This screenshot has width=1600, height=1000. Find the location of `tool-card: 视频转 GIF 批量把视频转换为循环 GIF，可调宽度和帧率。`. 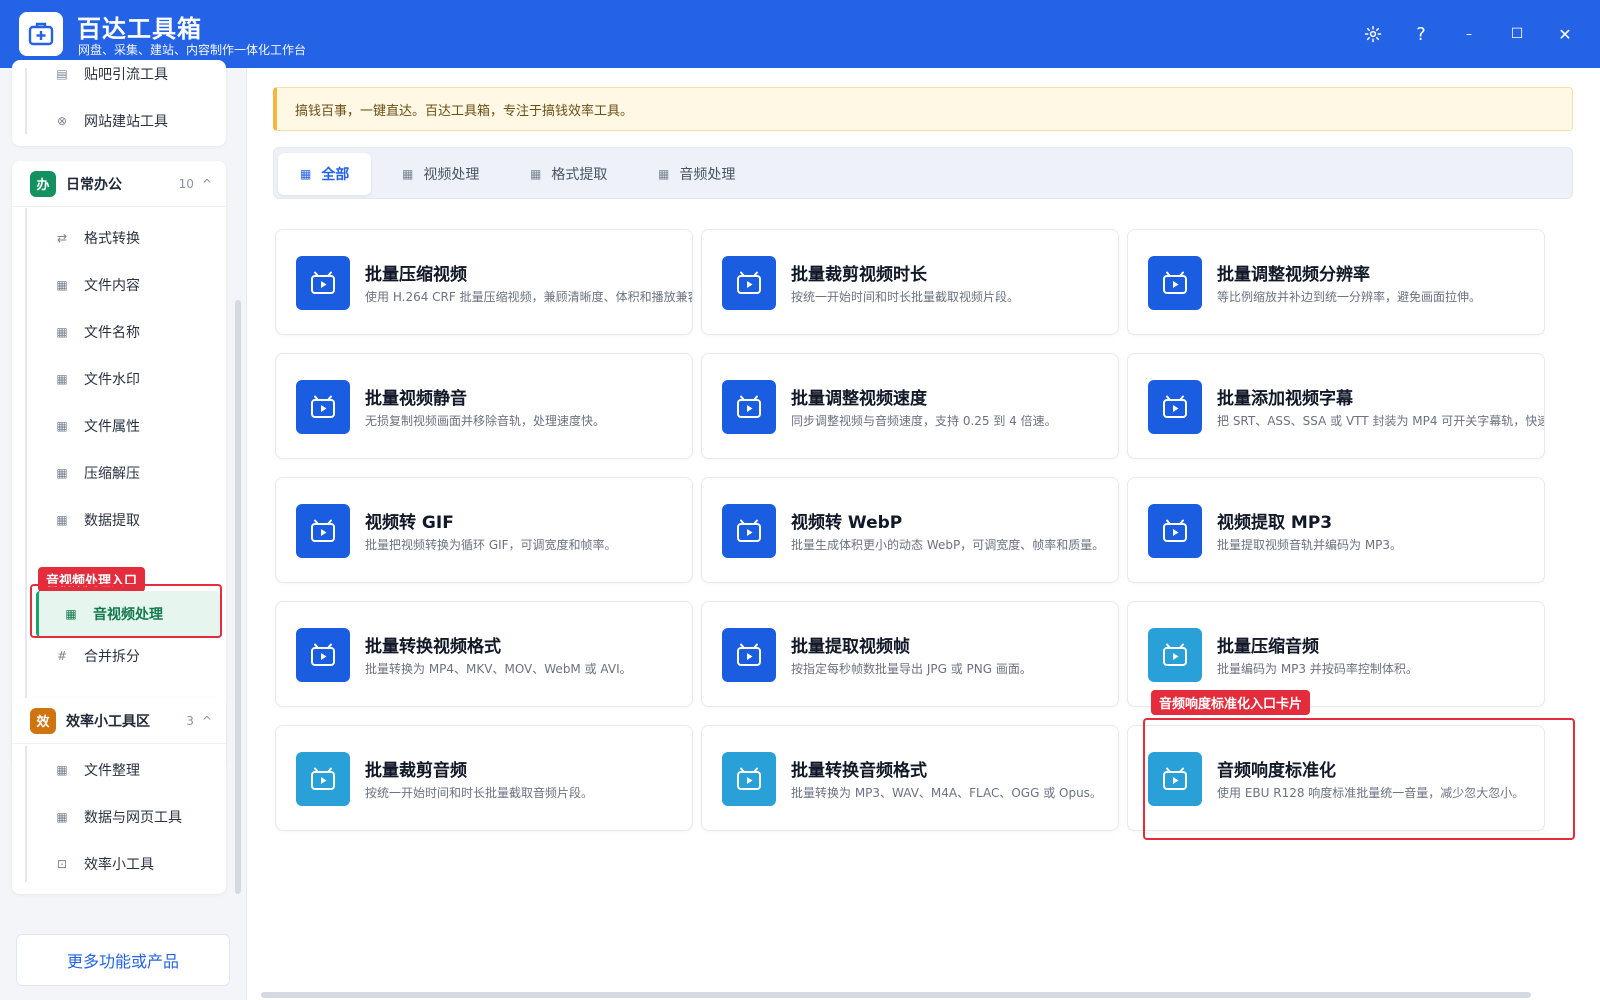

tool-card: 视频转 GIF 批量把视频转换为循环 GIF，可调宽度和帧率。 is located at coordinates (484, 530).